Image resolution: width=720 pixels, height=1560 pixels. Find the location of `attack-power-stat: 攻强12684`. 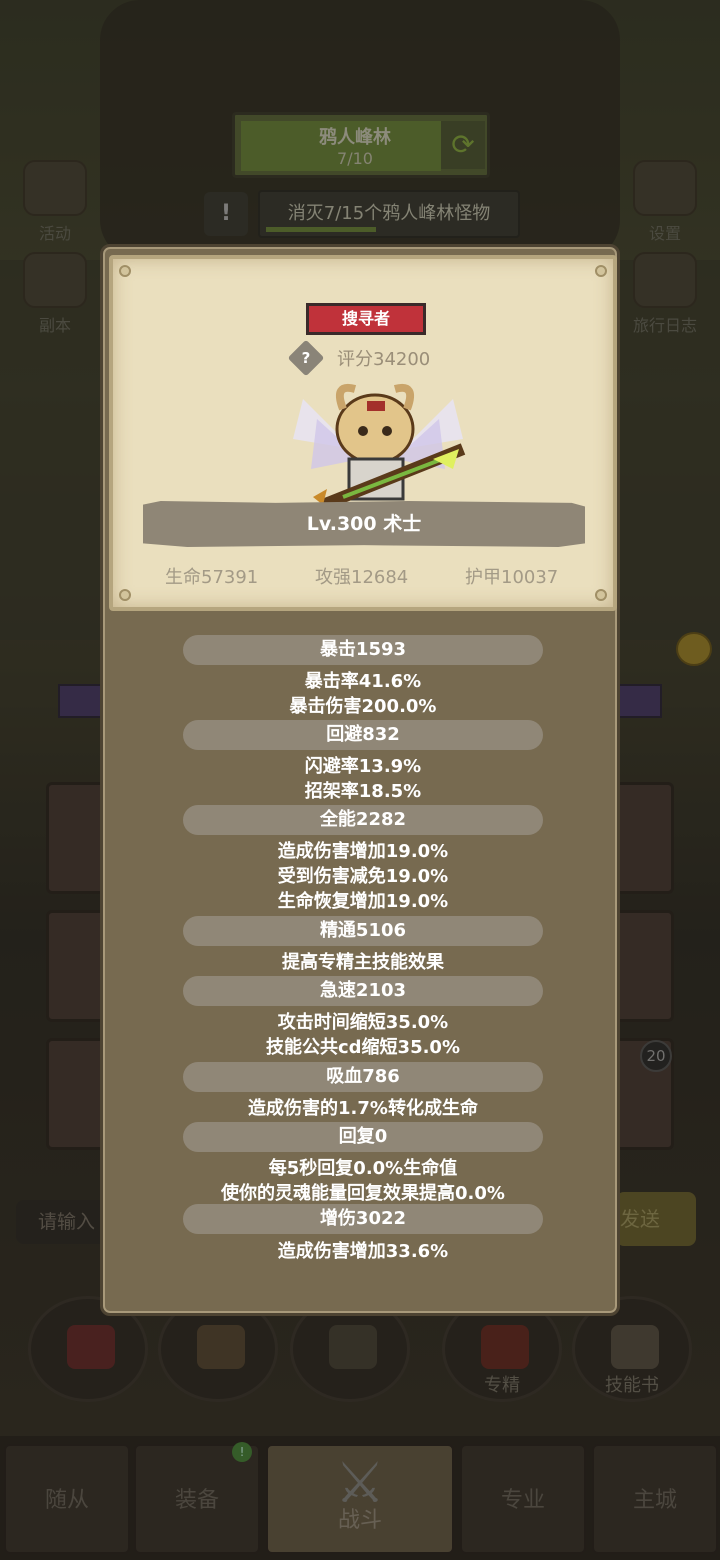

attack-power-stat: 攻强12684 is located at coordinates (362, 577).